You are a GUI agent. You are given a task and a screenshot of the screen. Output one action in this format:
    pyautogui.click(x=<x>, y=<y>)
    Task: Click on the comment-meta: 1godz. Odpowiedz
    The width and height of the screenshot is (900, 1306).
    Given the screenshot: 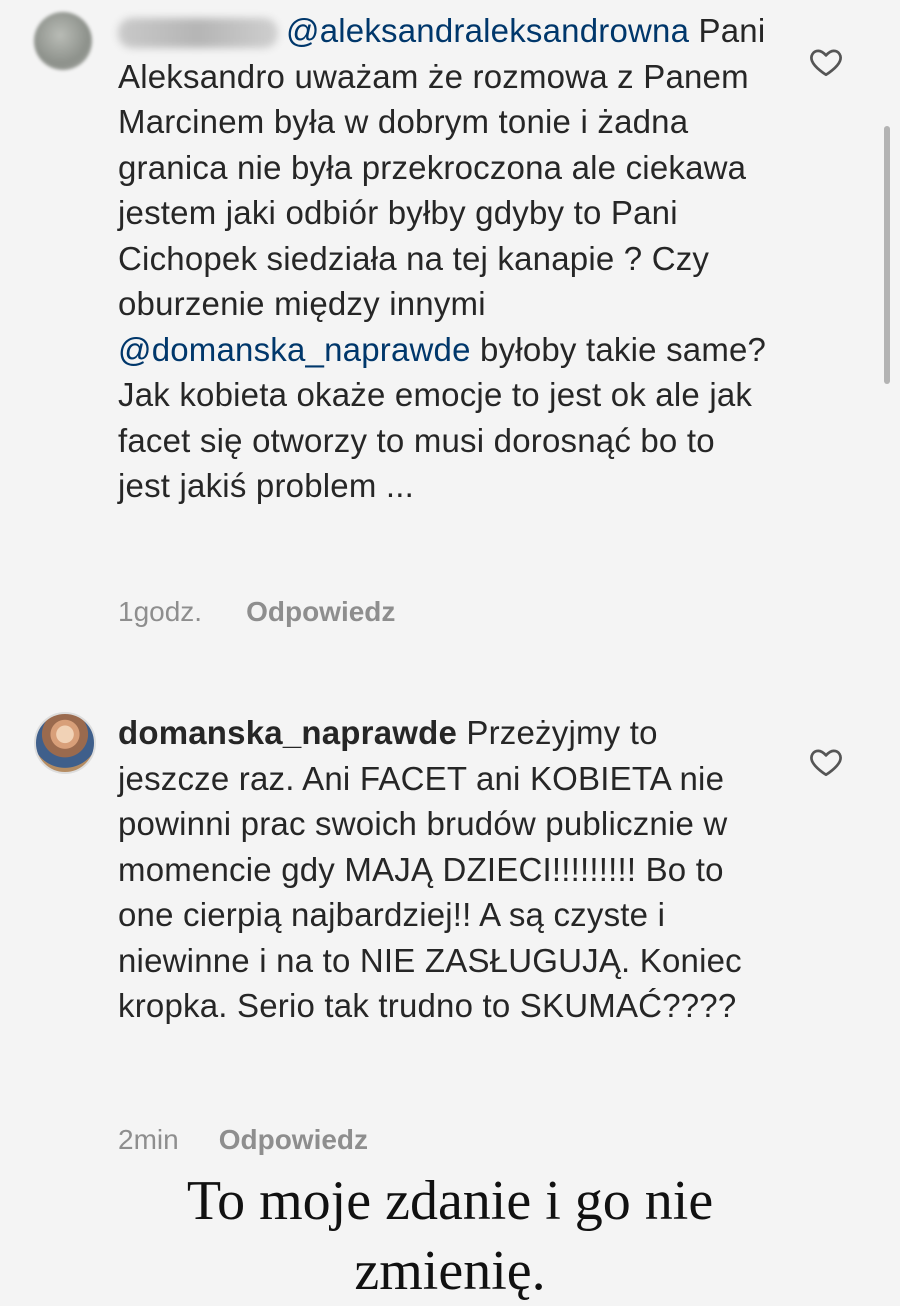 What is the action you would take?
    pyautogui.click(x=256, y=612)
    